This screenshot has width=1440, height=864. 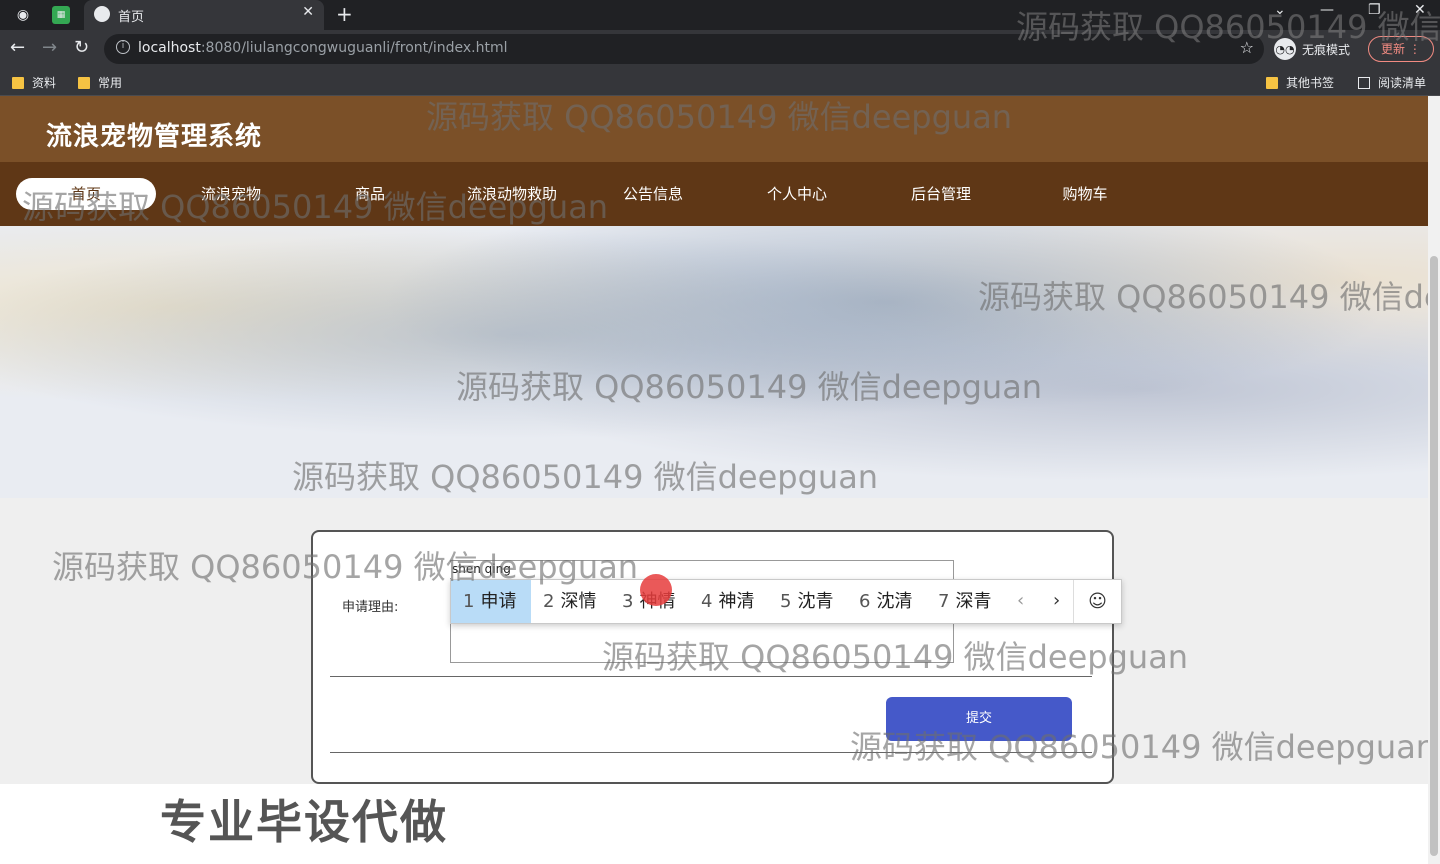 I want to click on chrome-menu-icon: ◉, so click(x=23, y=15).